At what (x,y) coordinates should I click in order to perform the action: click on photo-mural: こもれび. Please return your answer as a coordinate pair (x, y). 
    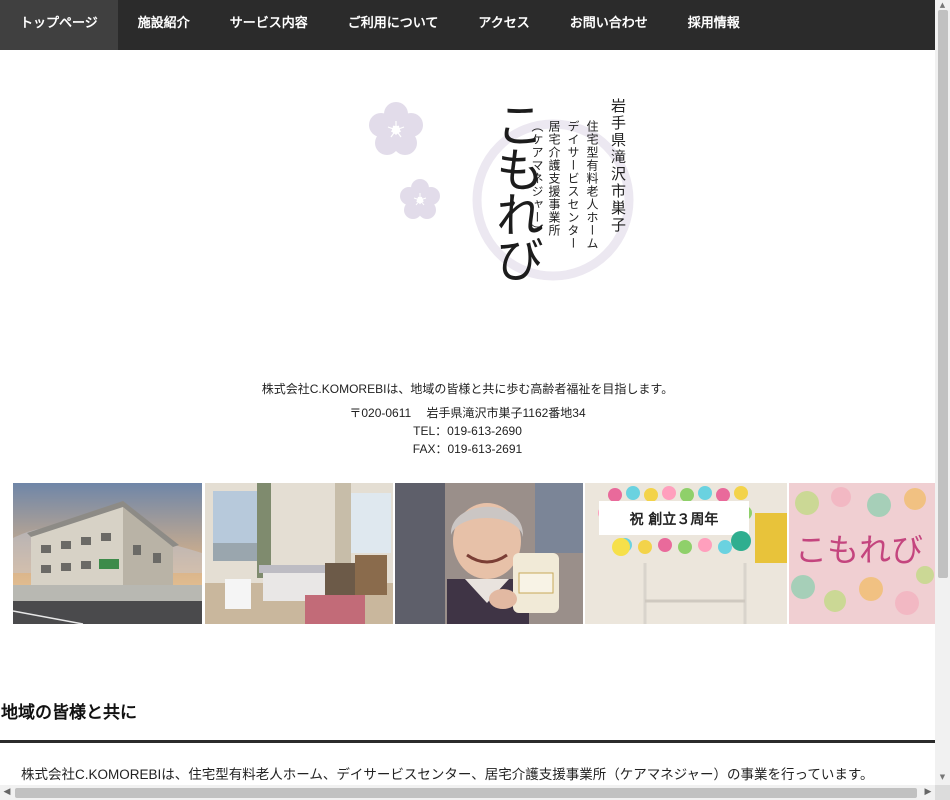
    Looking at the image, I should click on (862, 553).